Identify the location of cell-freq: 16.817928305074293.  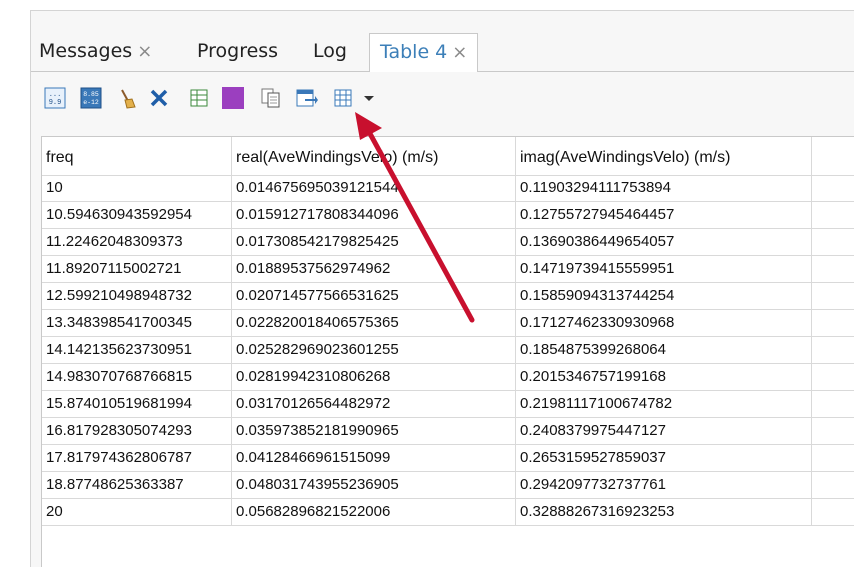
(137, 431).